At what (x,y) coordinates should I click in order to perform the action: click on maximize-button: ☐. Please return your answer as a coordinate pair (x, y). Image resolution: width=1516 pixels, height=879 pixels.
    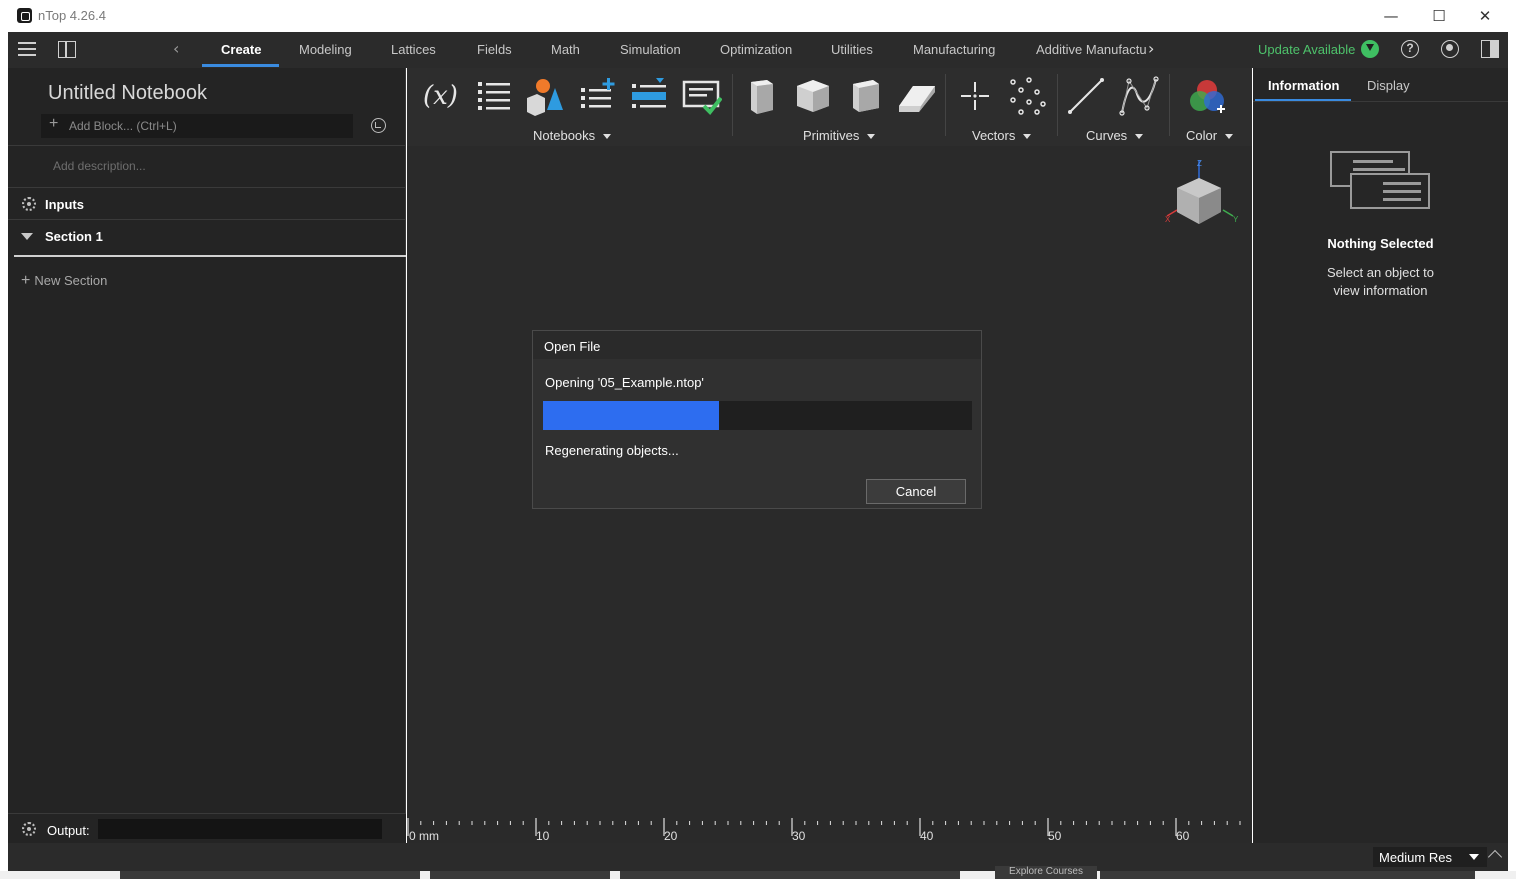
    Looking at the image, I should click on (1439, 16).